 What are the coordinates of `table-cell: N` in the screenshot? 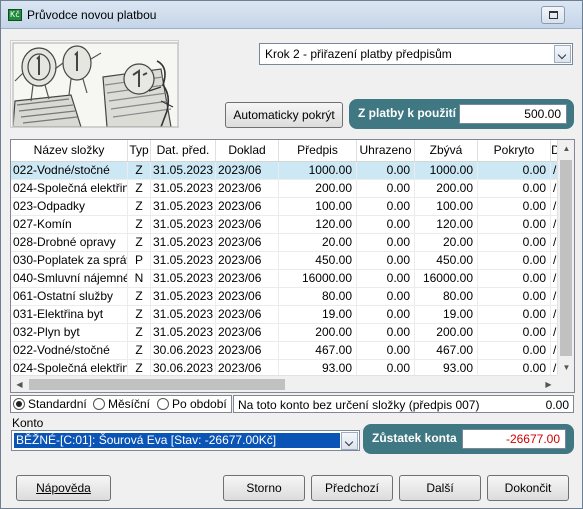 It's located at (139, 278).